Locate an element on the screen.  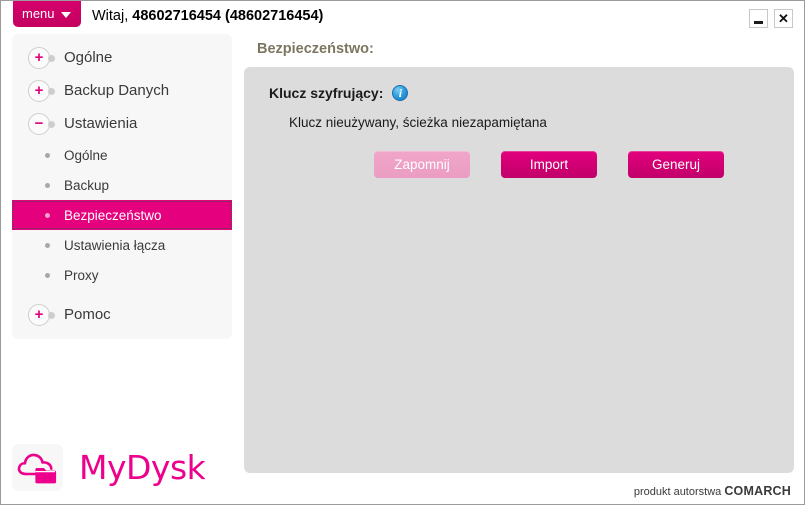
encryption-key-label: Klucz szyfrujący: is located at coordinates (326, 93).